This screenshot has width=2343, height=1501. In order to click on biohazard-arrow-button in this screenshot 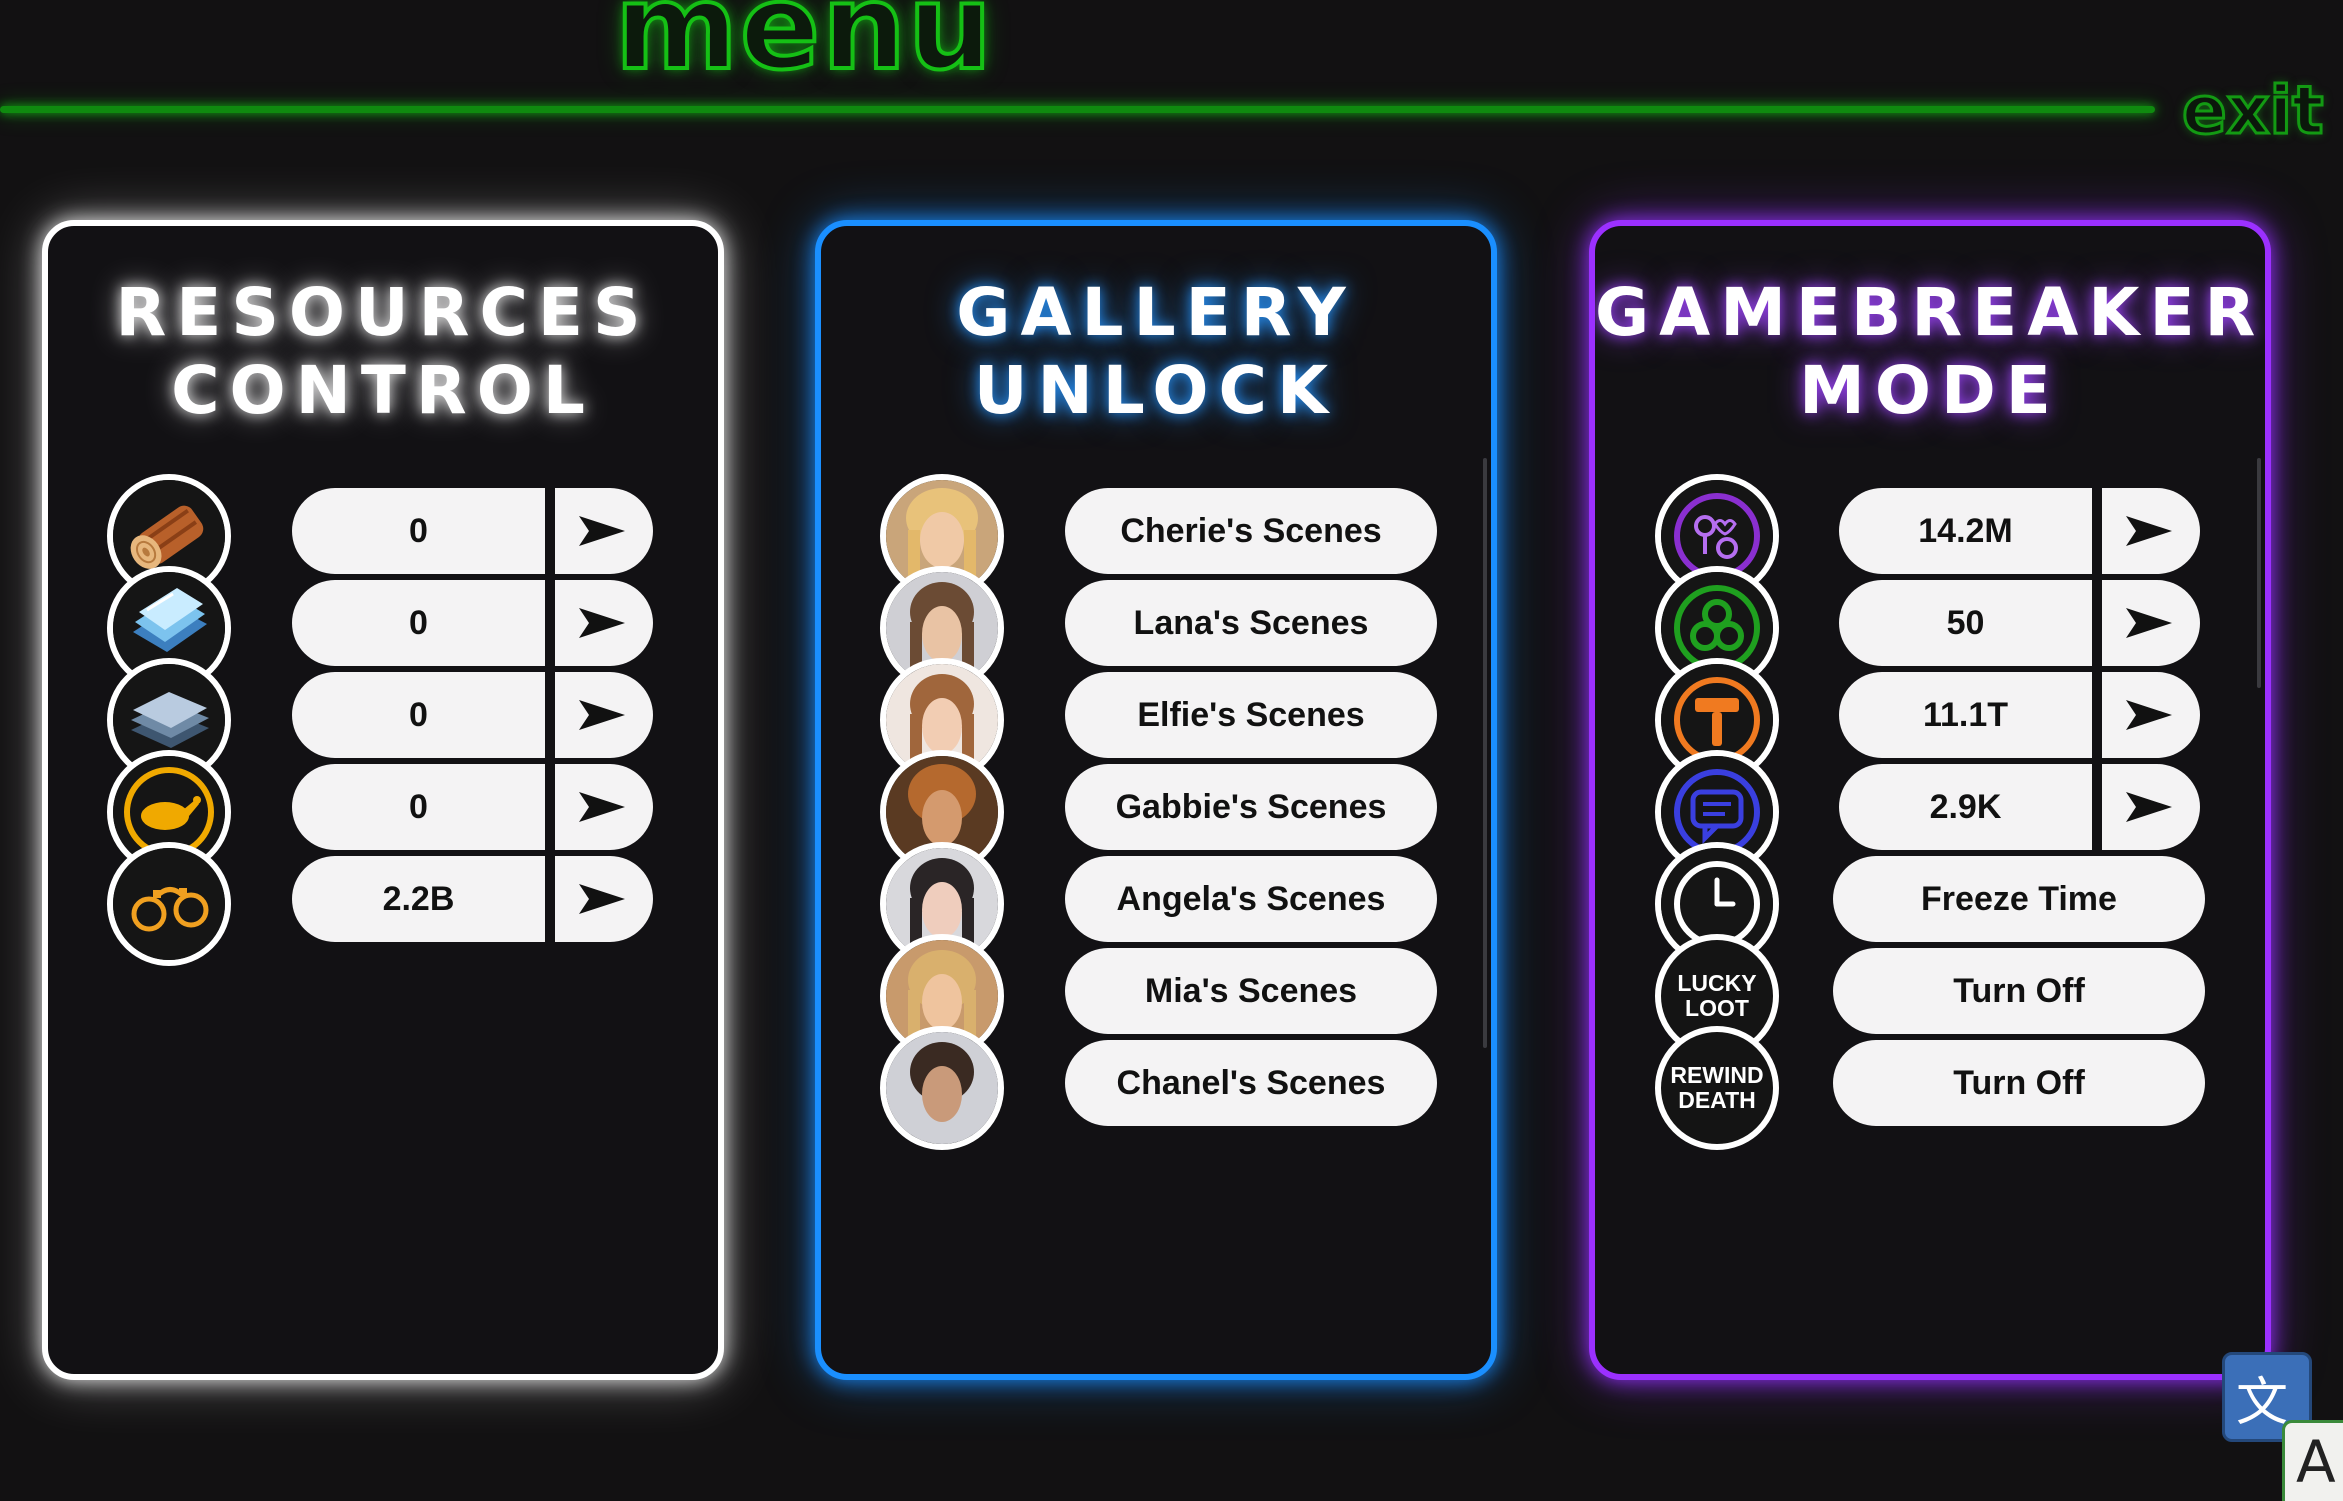, I will do `click(2151, 623)`.